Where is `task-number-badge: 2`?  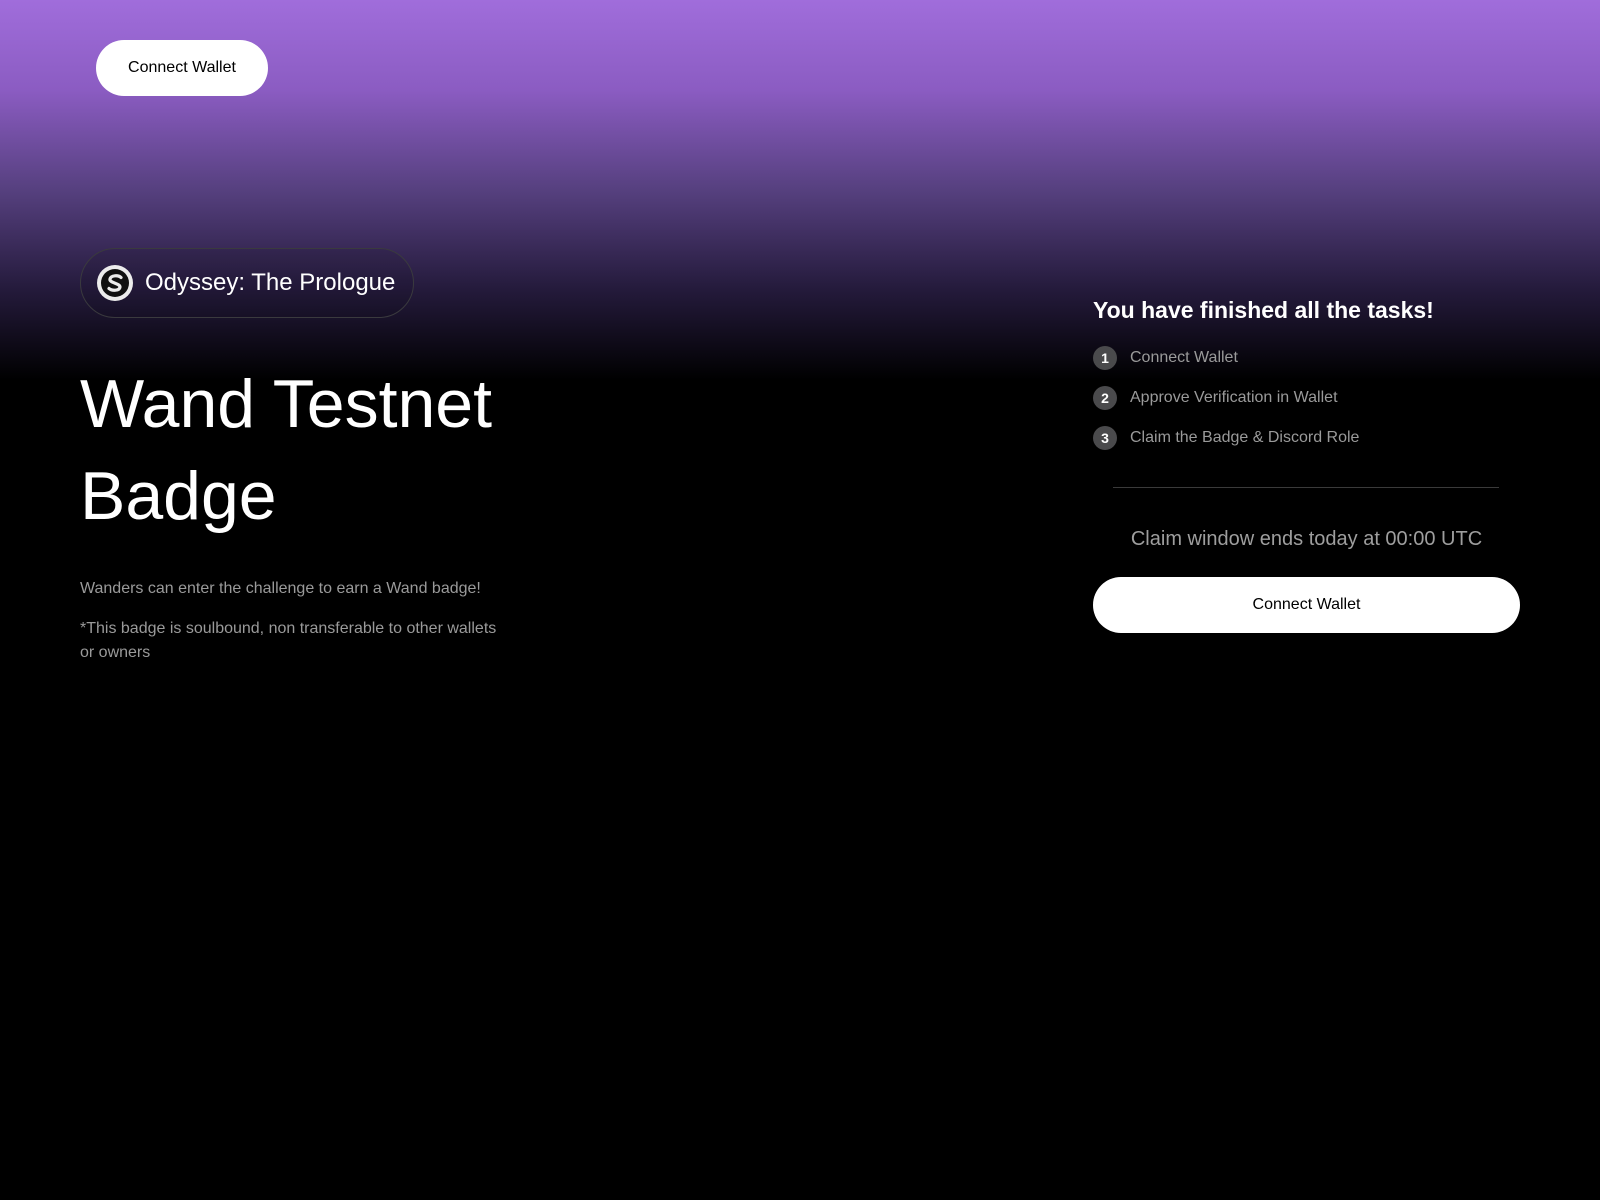 task-number-badge: 2 is located at coordinates (1105, 398).